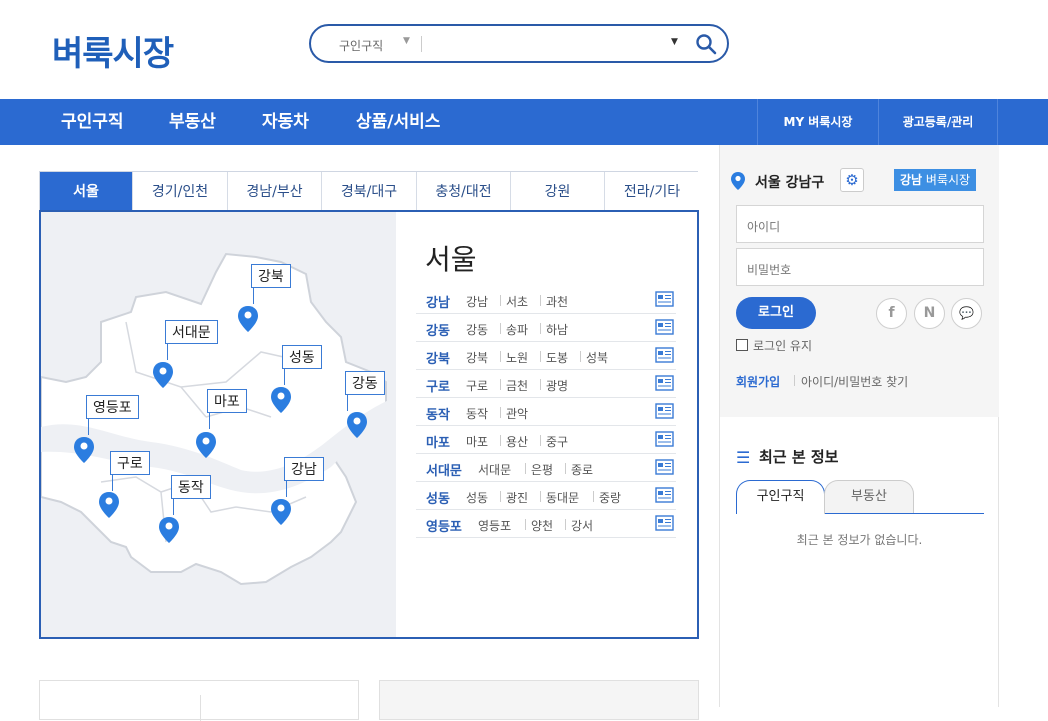 The width and height of the screenshot is (1048, 721). Describe the element at coordinates (557, 357) in the screenshot. I see `district-link: 도봉` at that location.